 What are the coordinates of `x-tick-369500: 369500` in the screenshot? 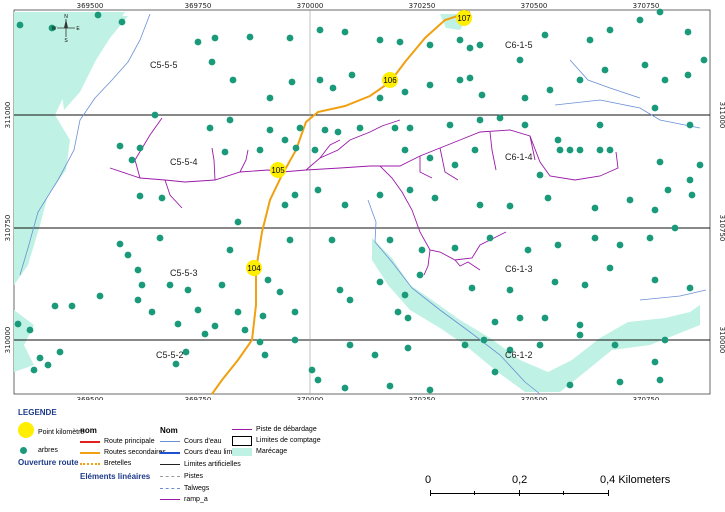 It's located at (90, 6).